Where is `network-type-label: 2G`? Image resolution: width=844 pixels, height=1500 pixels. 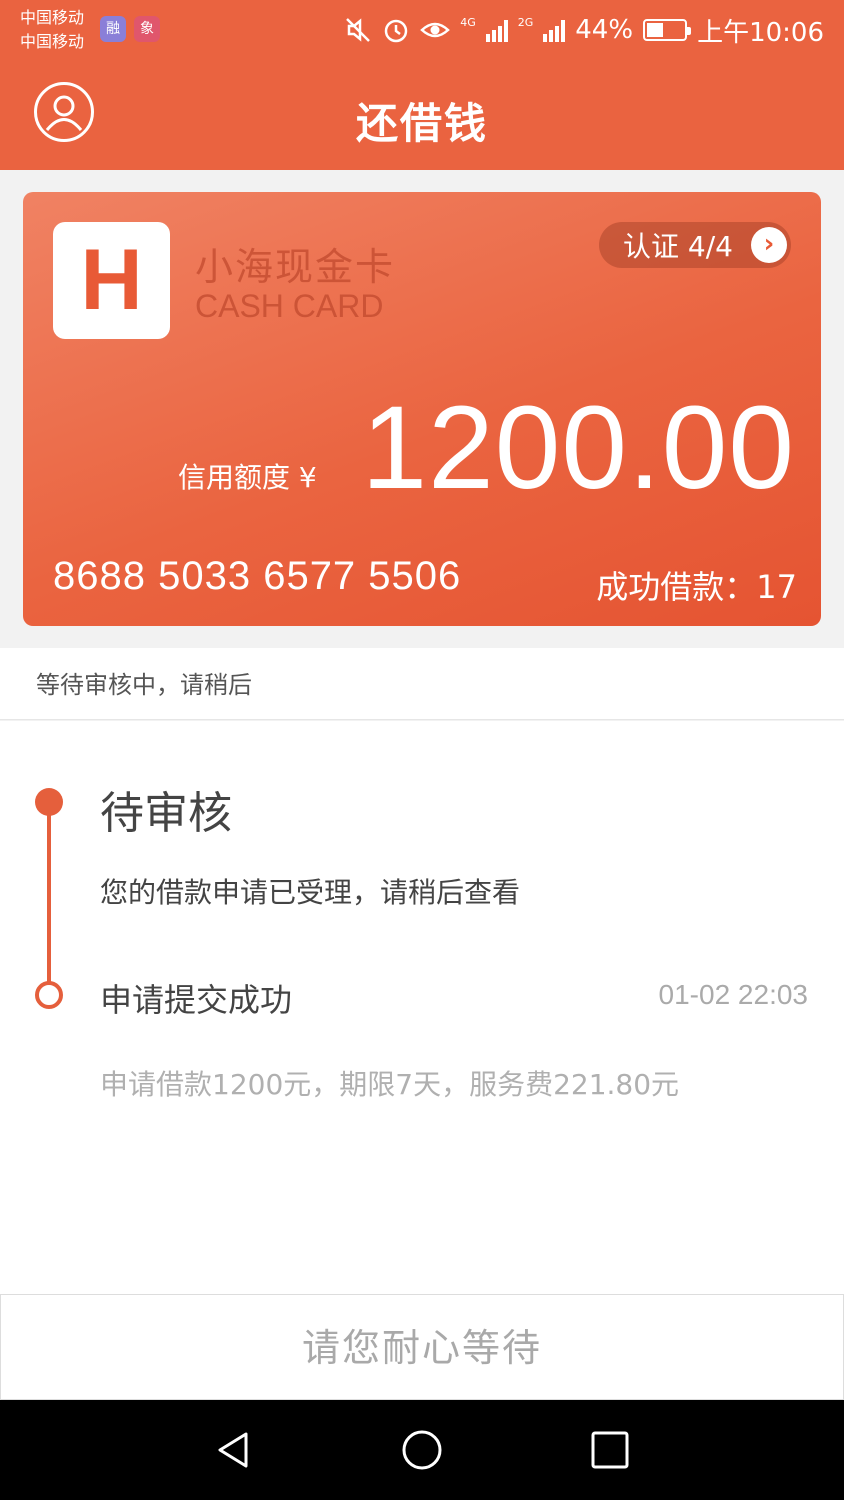 network-type-label: 2G is located at coordinates (525, 22).